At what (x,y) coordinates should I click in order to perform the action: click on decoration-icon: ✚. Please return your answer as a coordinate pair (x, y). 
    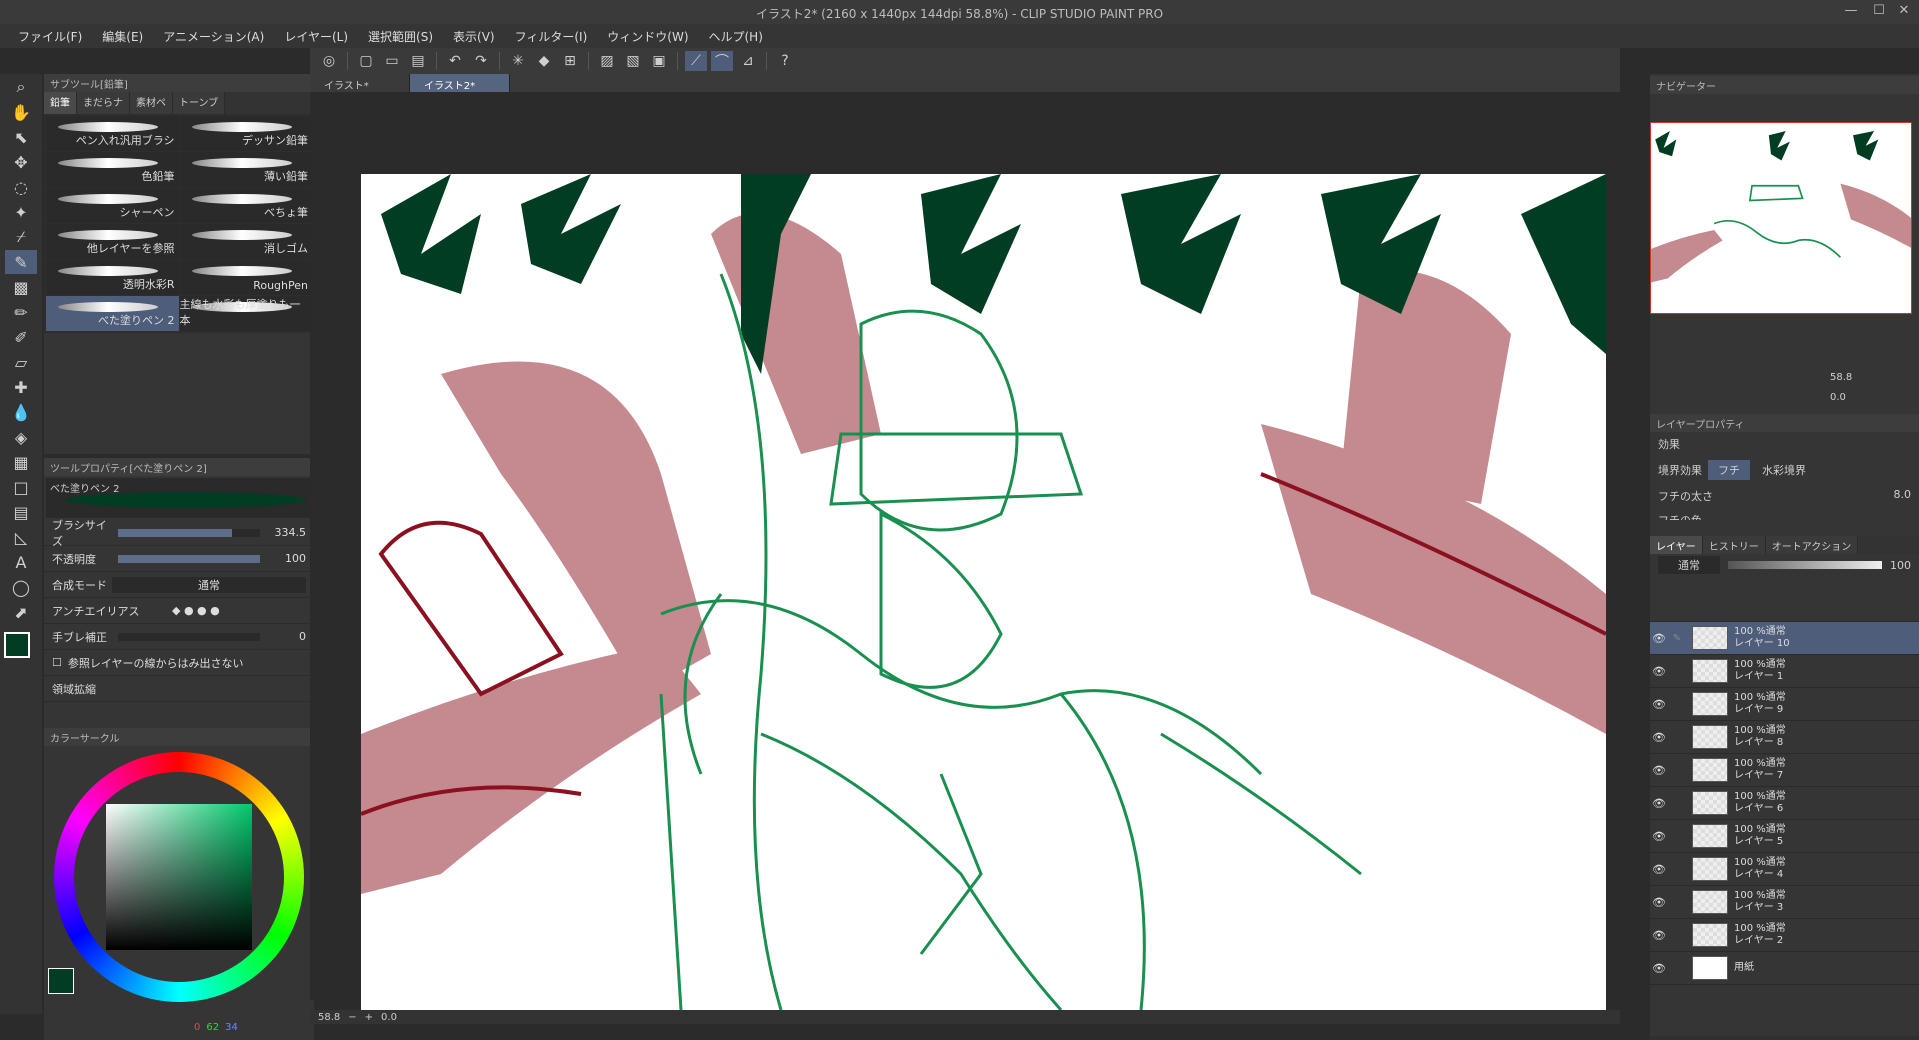
    Looking at the image, I should click on (21, 387).